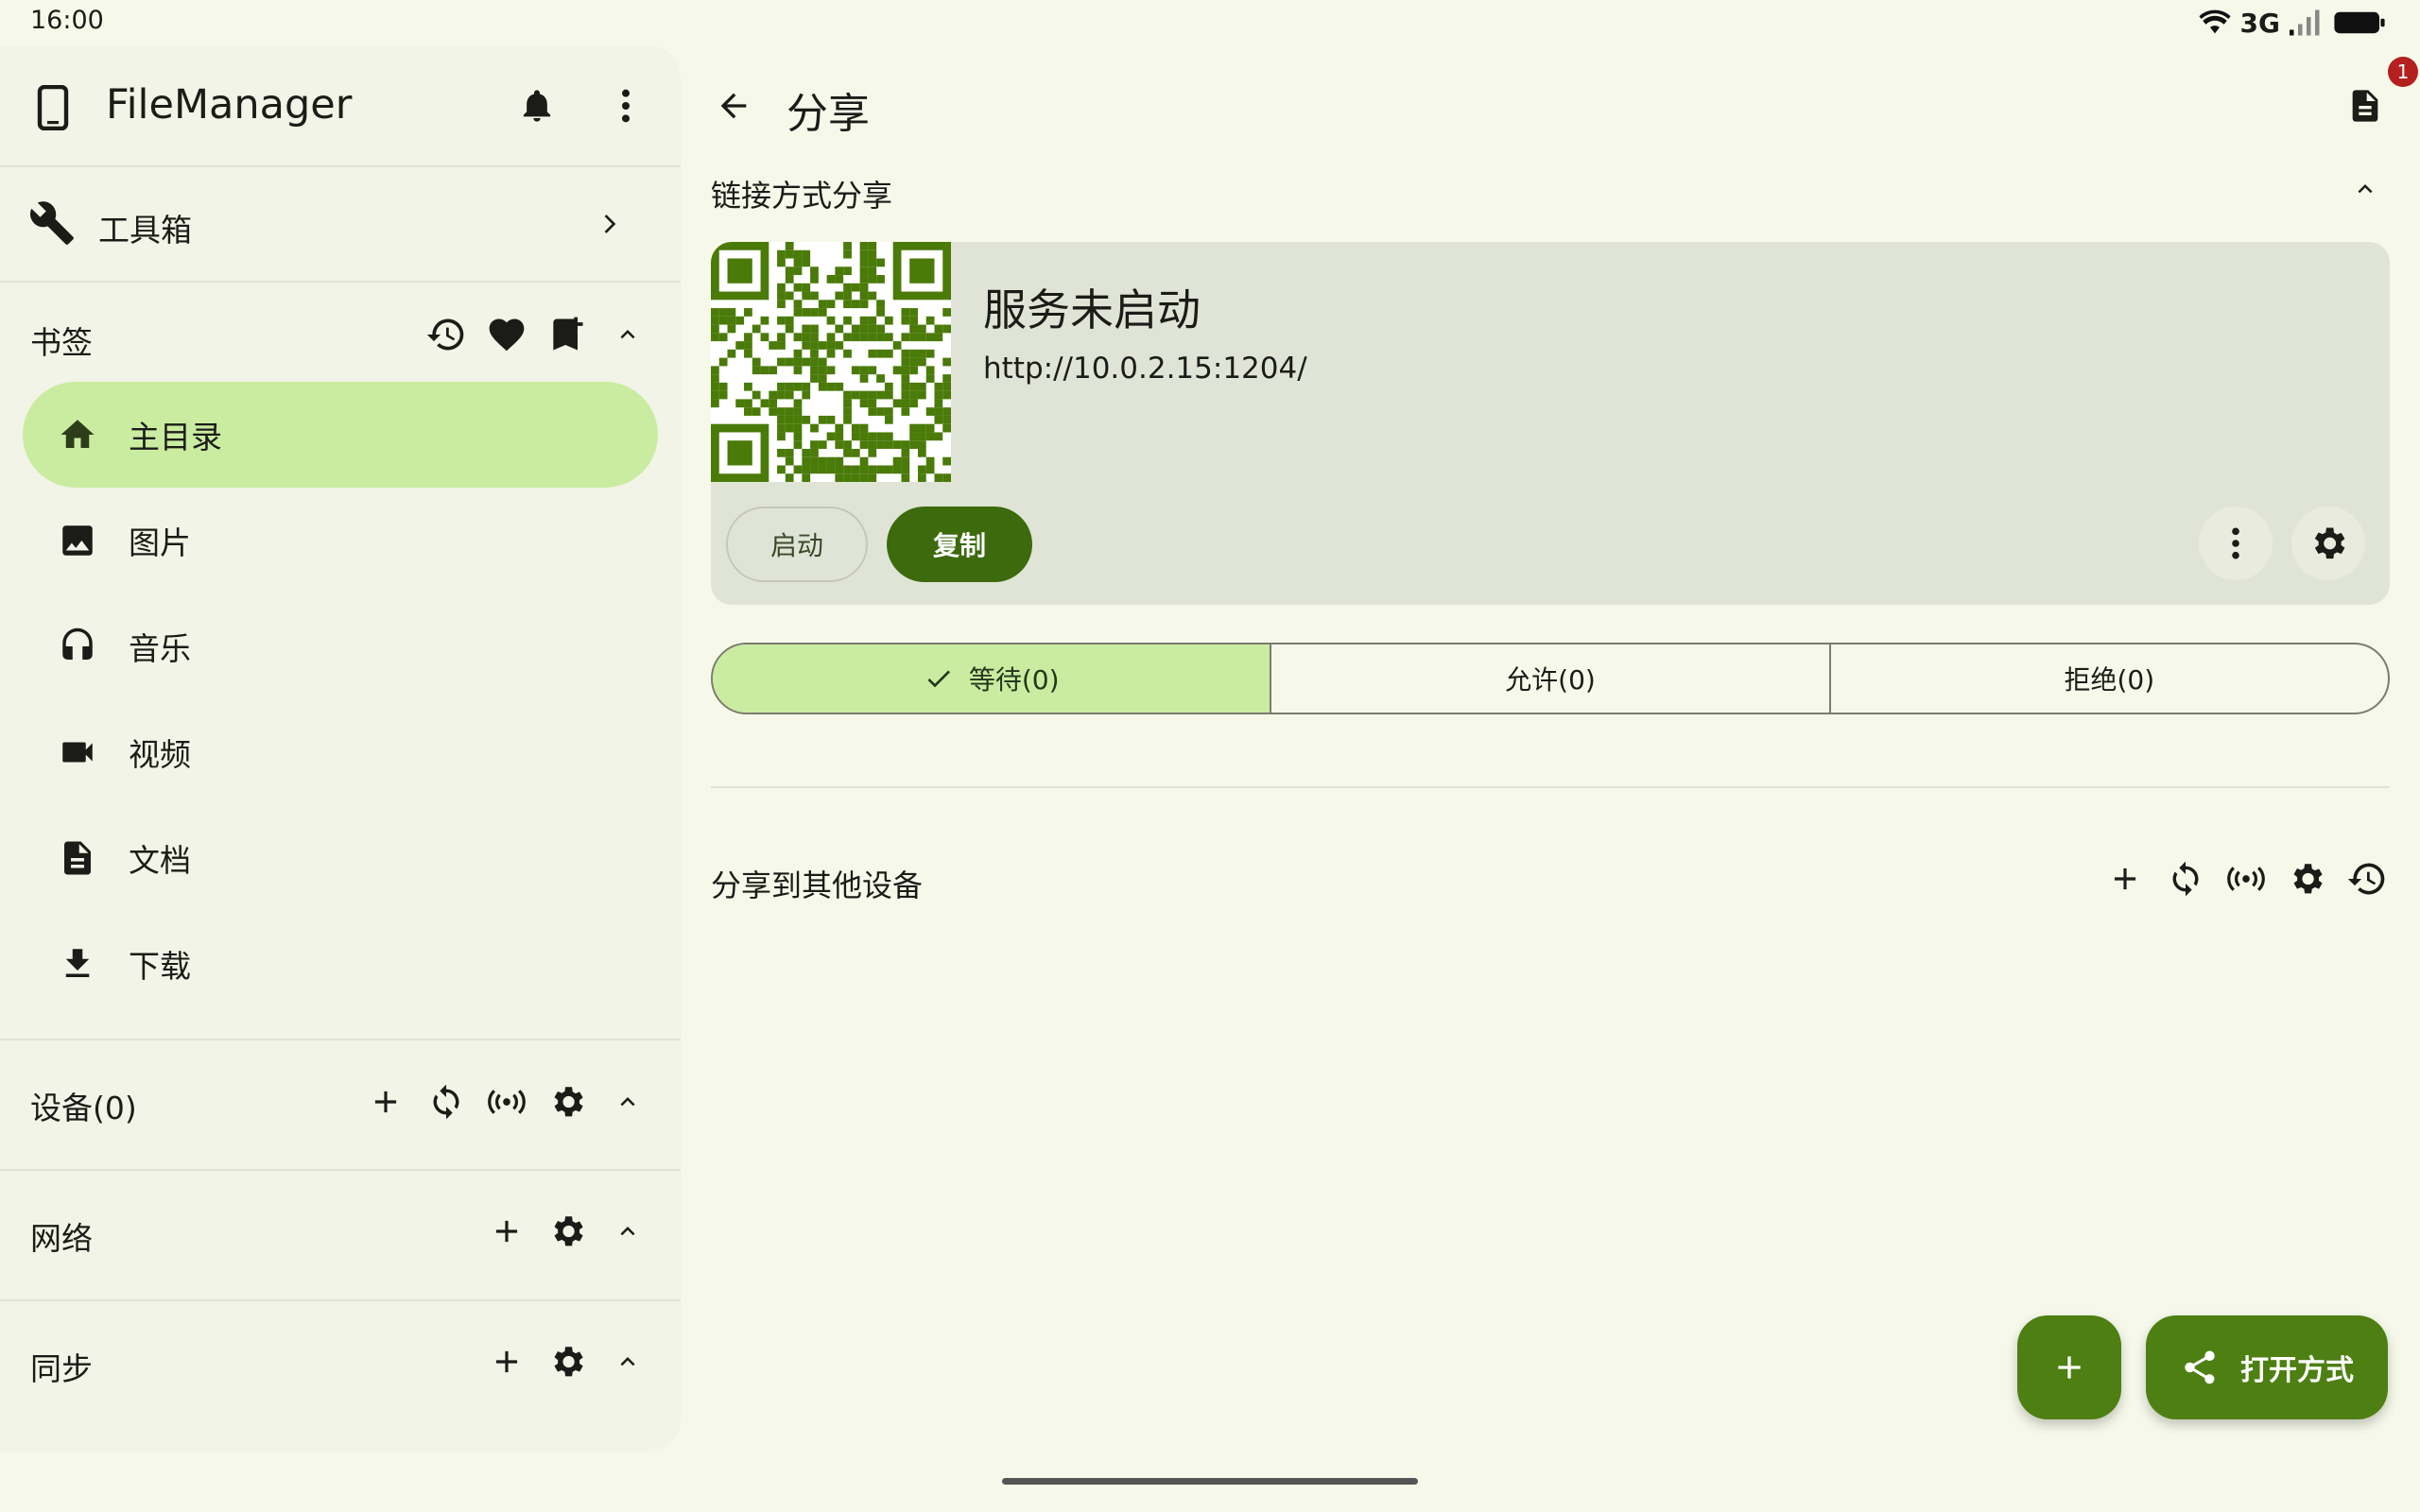  What do you see at coordinates (341, 435) in the screenshot?
I see `nav-item-home: 主目录` at bounding box center [341, 435].